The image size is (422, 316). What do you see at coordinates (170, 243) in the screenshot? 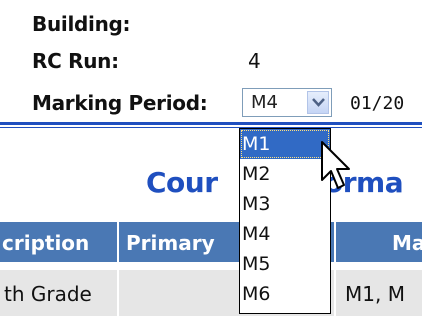
I see `column-header-primary: Primary` at bounding box center [170, 243].